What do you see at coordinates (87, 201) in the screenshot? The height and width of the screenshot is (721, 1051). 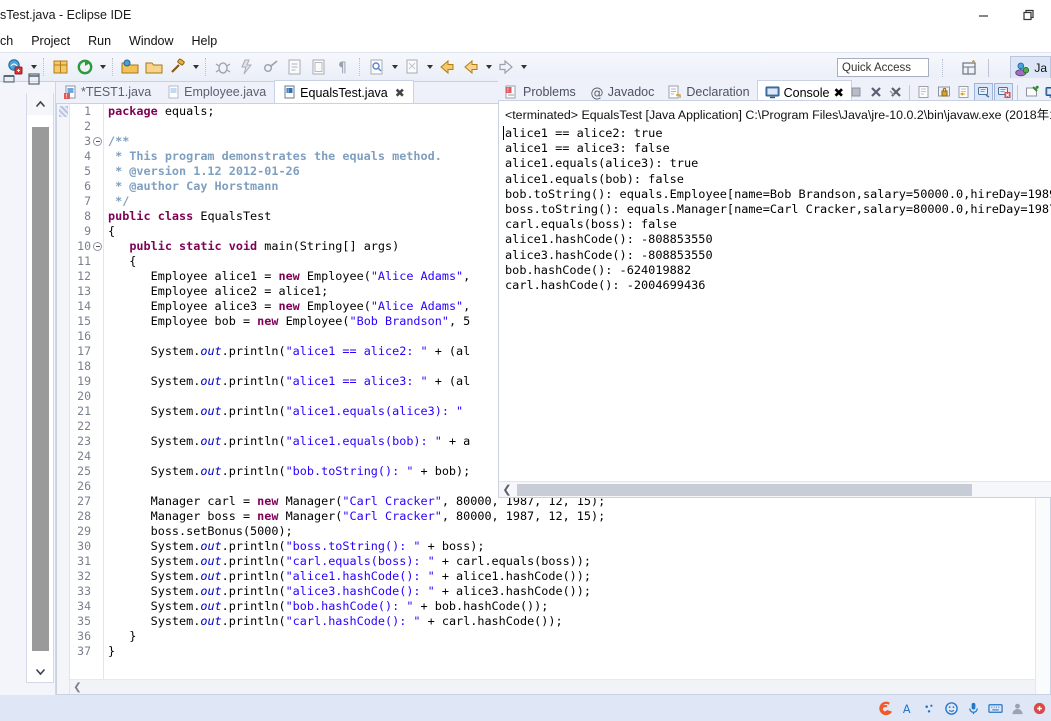 I see `line-number: 7` at bounding box center [87, 201].